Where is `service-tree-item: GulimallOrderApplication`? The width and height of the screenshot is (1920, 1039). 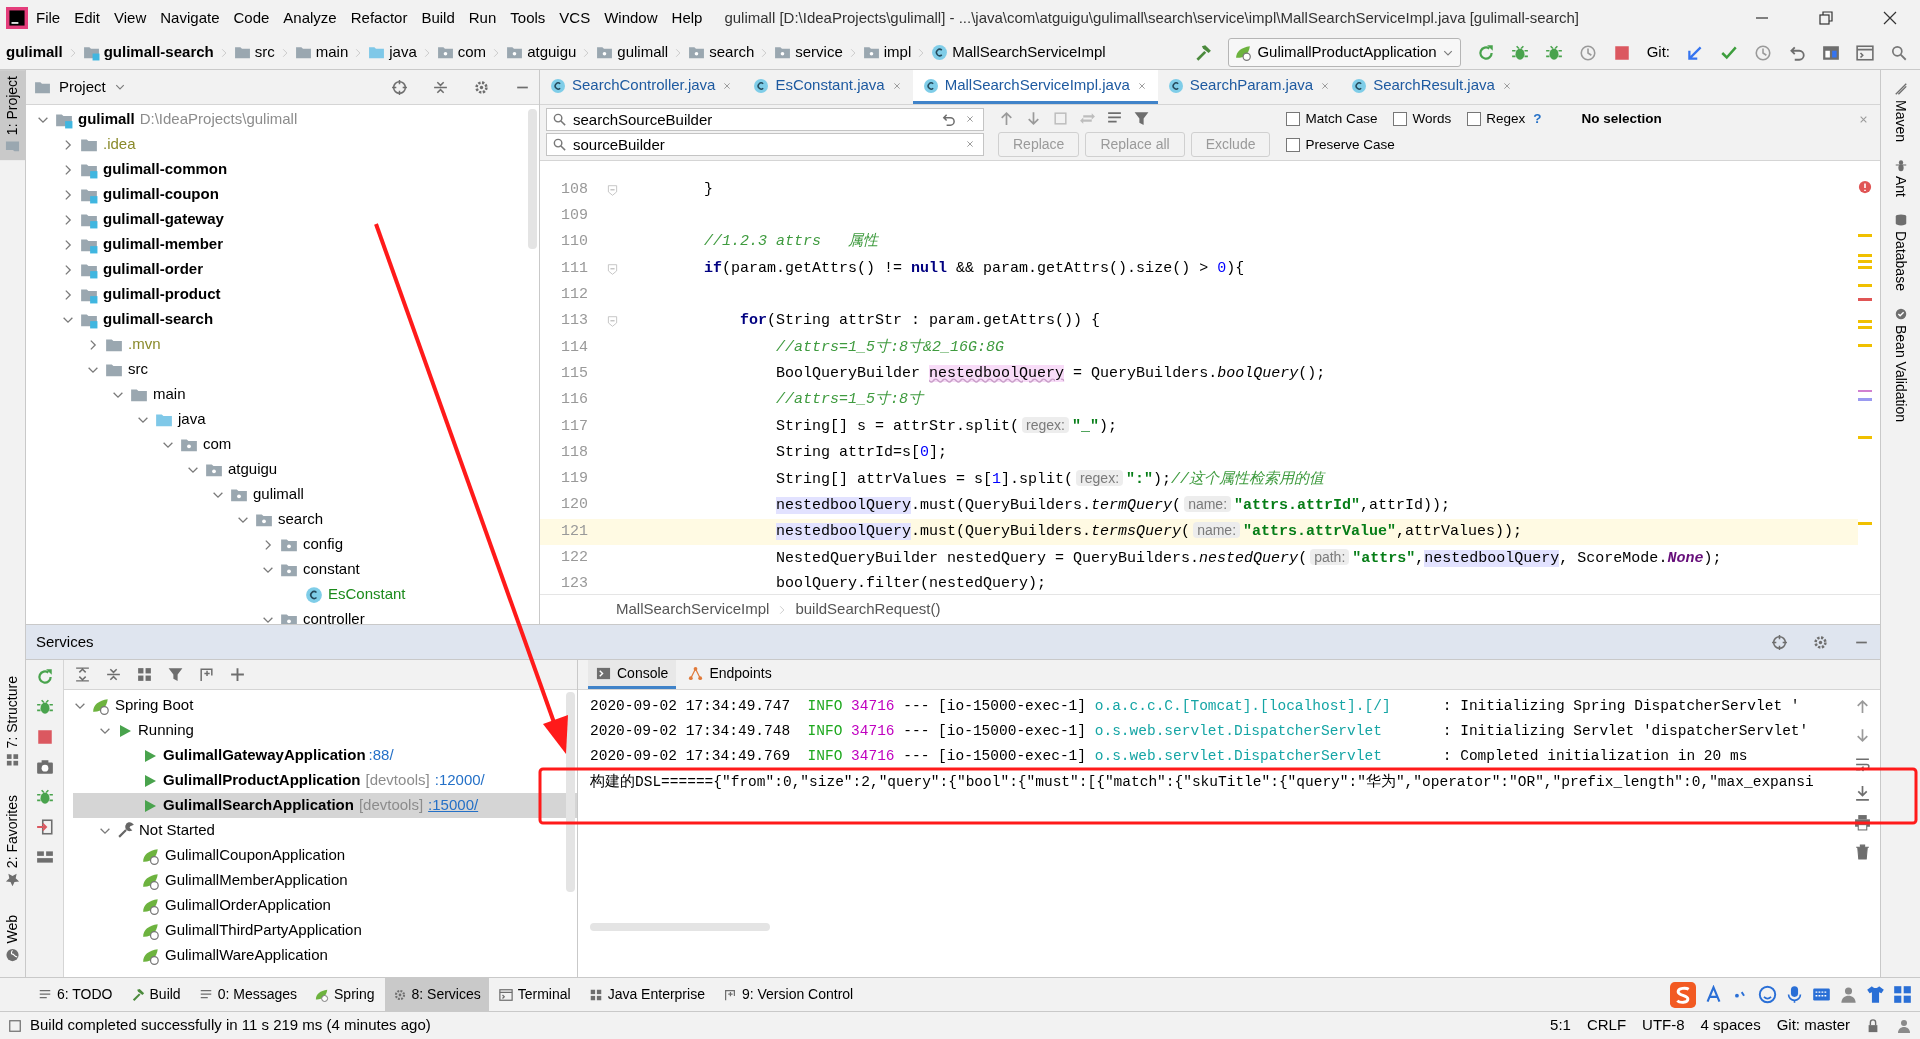
service-tree-item: GulimallOrderApplication is located at coordinates (325, 905).